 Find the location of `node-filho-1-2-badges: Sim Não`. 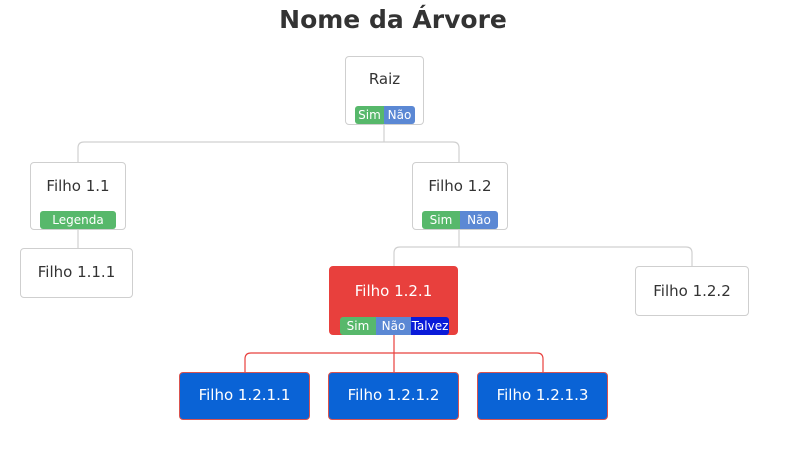

node-filho-1-2-badges: Sim Não is located at coordinates (460, 220).